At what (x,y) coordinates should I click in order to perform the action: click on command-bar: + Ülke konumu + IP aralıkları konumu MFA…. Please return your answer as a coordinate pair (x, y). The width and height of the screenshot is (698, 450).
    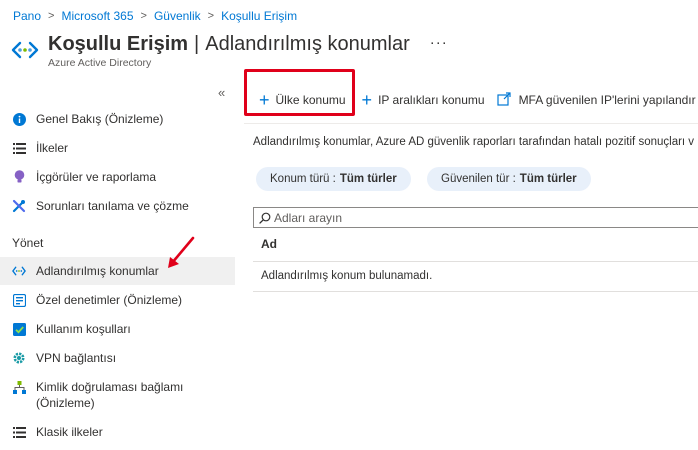
    Looking at the image, I should click on (471, 100).